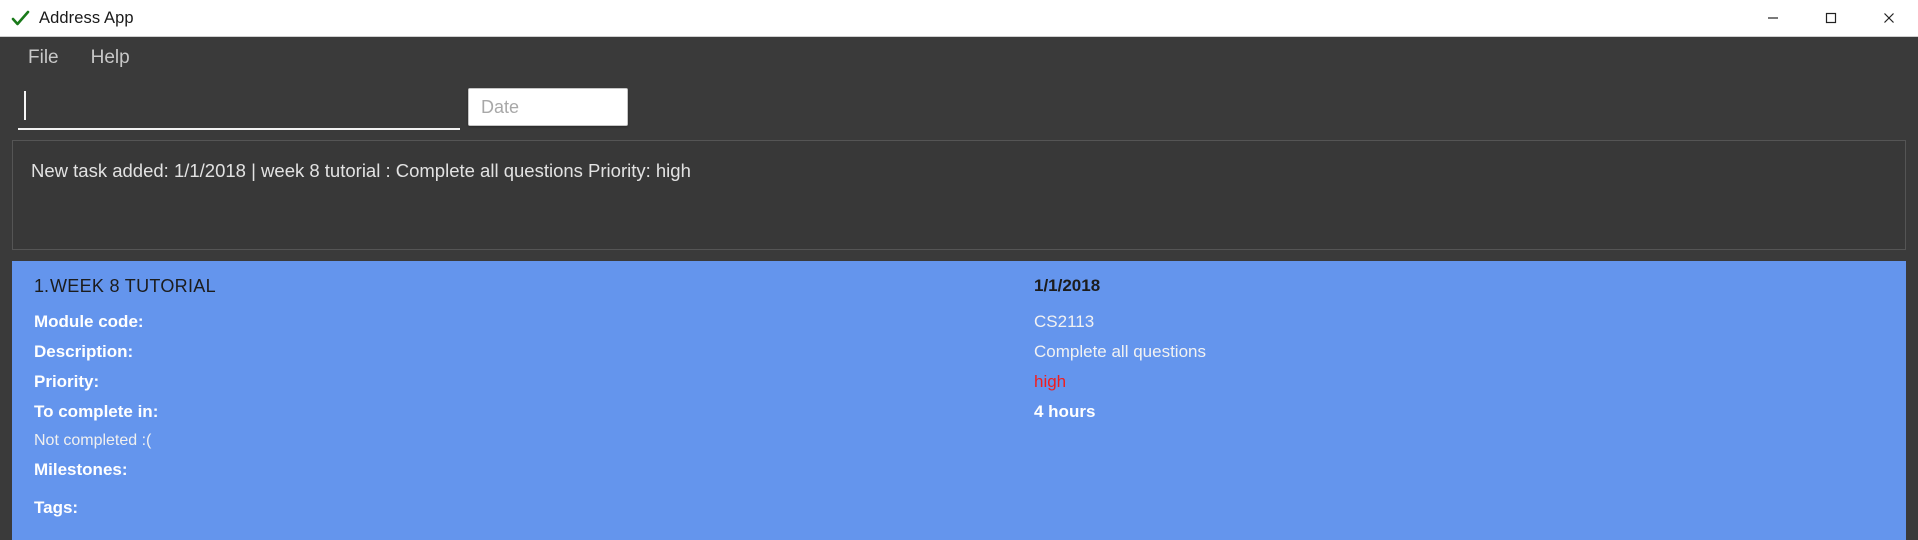 This screenshot has width=1918, height=540. I want to click on command-input, so click(239, 105).